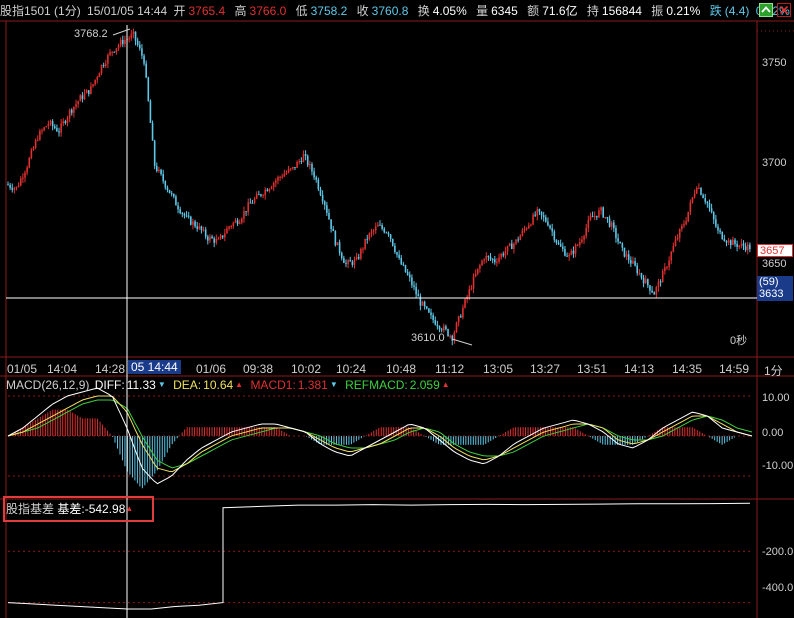  Describe the element at coordinates (774, 63) in the screenshot. I see `y-tick-3750: 3750` at that location.